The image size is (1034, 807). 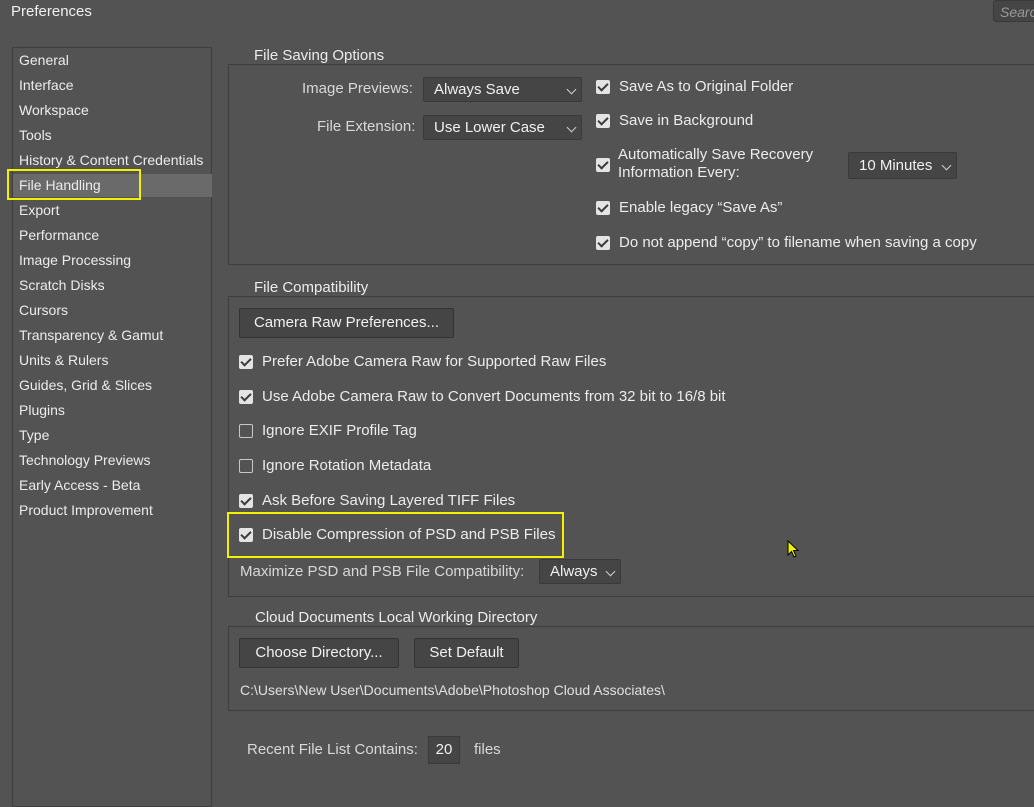 What do you see at coordinates (603, 121) in the screenshot?
I see `save-background-checkbox` at bounding box center [603, 121].